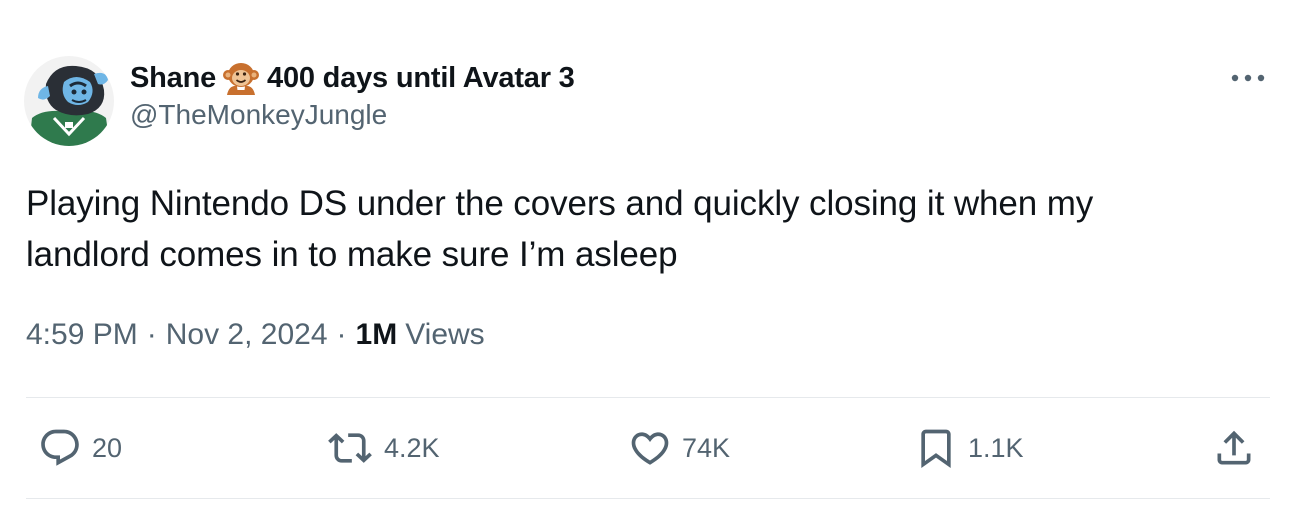 The width and height of the screenshot is (1302, 506). What do you see at coordinates (247, 335) in the screenshot?
I see `tweet-date: Nov 2, 2024` at bounding box center [247, 335].